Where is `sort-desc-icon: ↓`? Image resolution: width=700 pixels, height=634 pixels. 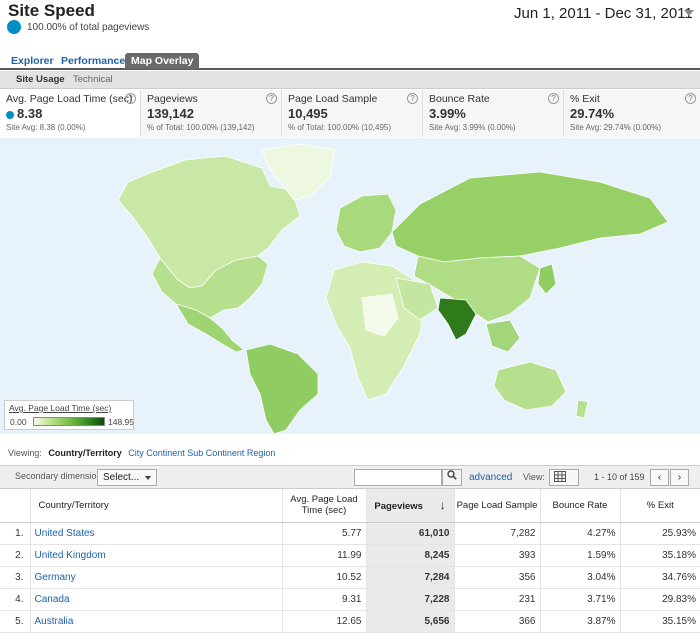 sort-desc-icon: ↓ is located at coordinates (442, 505).